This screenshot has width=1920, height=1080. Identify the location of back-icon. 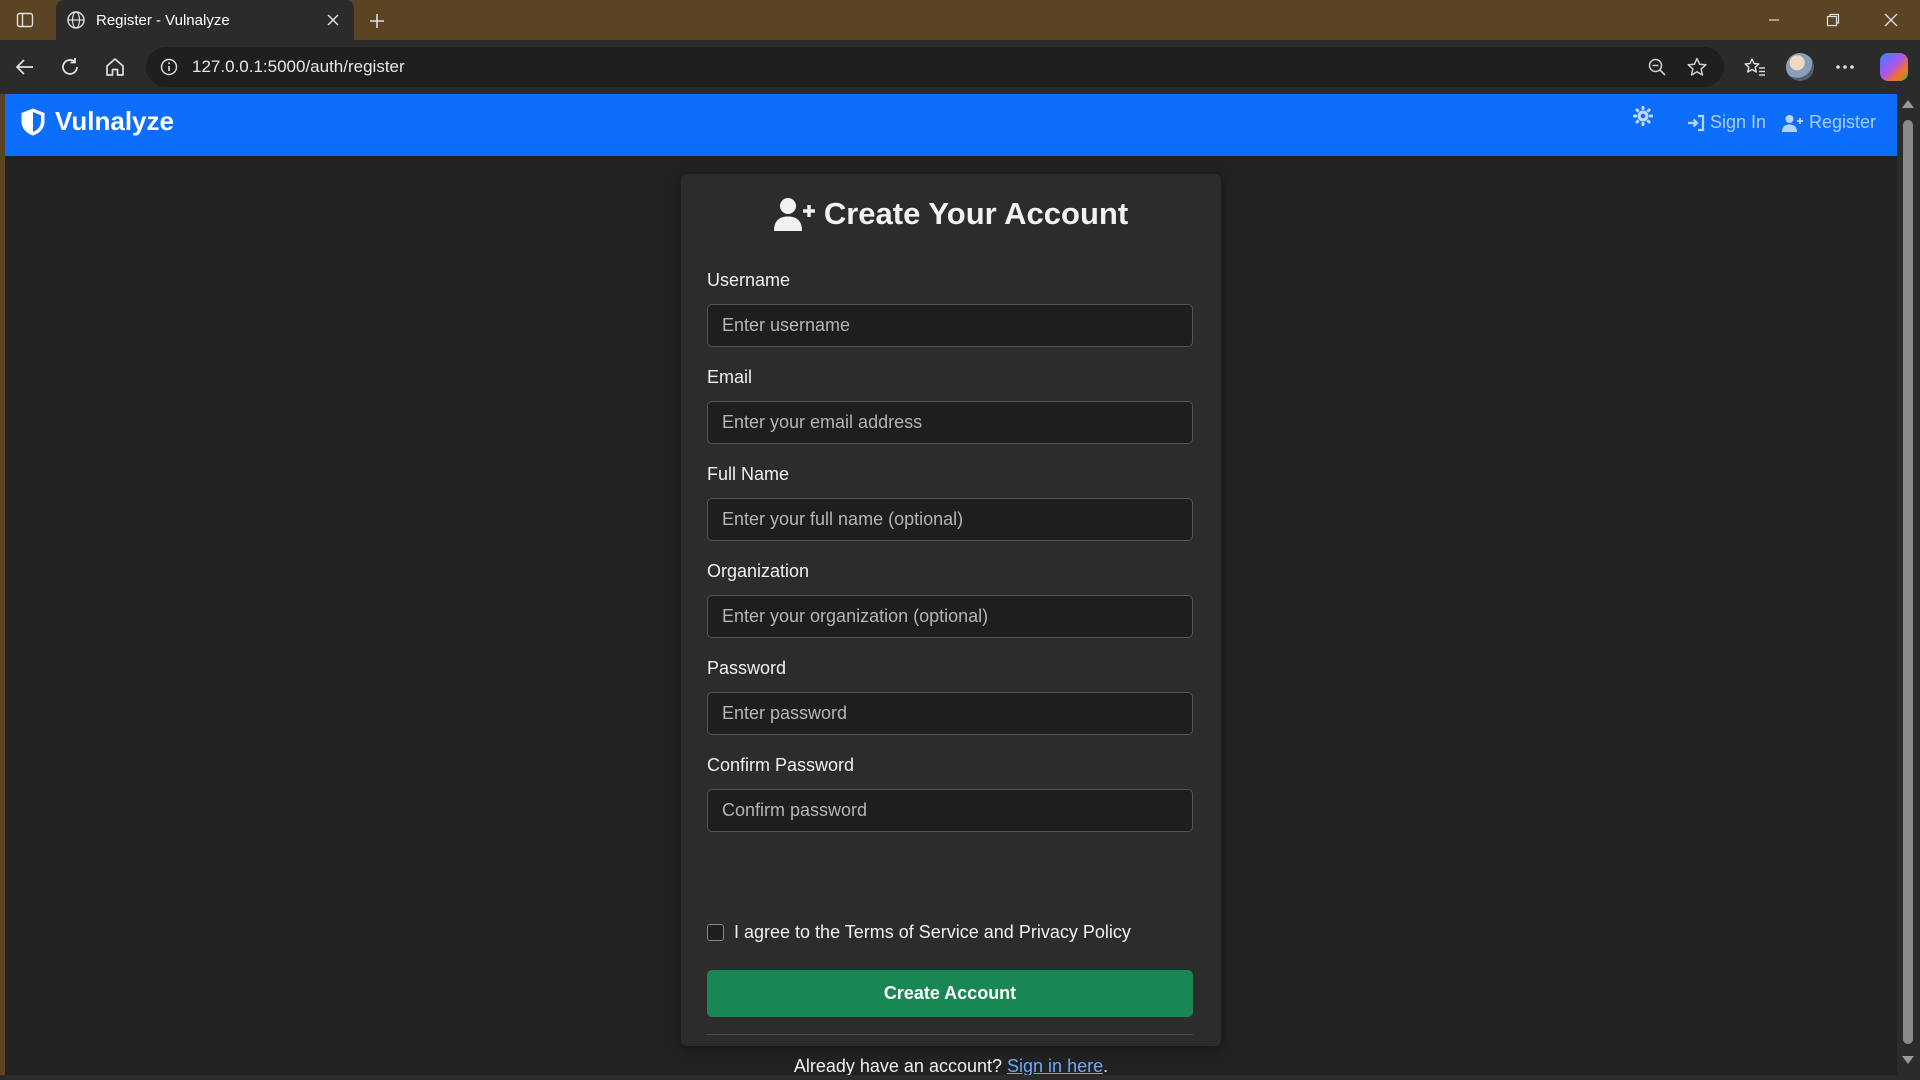
(25, 67).